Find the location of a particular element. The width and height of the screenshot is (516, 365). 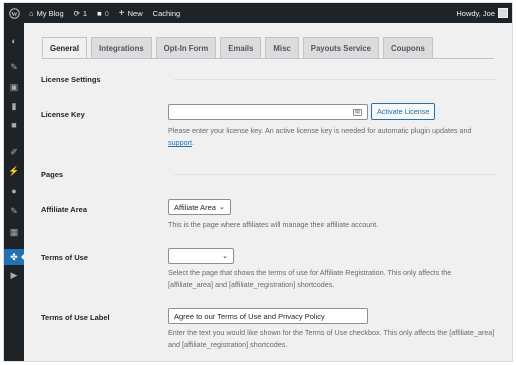

pages-heading: Pages is located at coordinates (52, 174).